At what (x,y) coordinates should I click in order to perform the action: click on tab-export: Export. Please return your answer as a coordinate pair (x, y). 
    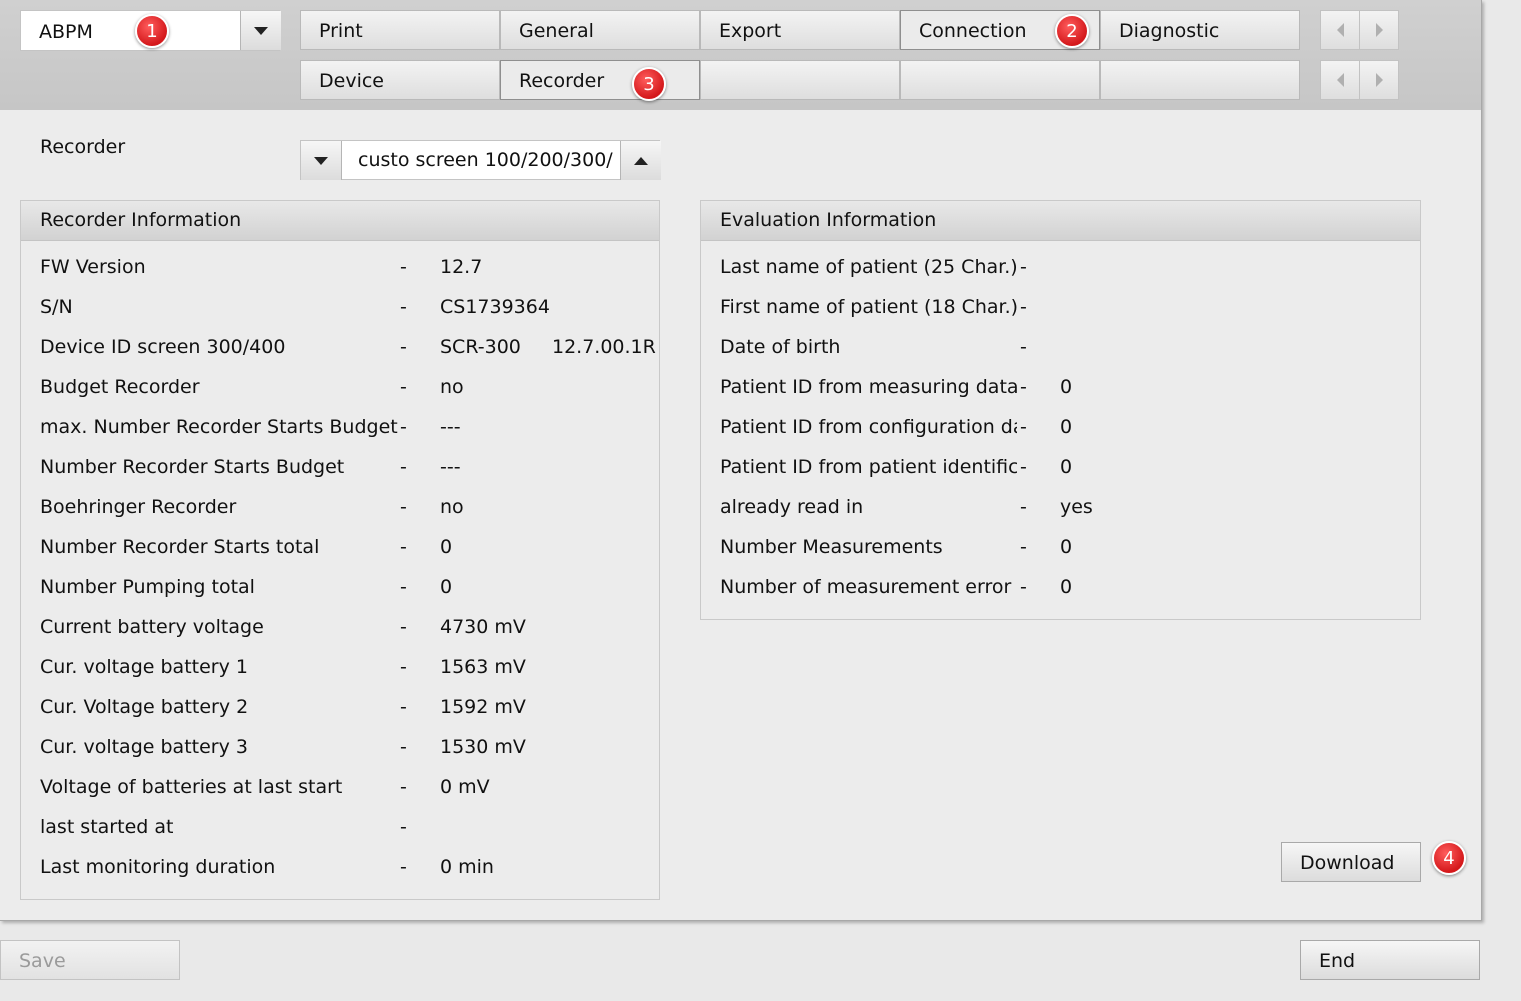
    Looking at the image, I should click on (800, 30).